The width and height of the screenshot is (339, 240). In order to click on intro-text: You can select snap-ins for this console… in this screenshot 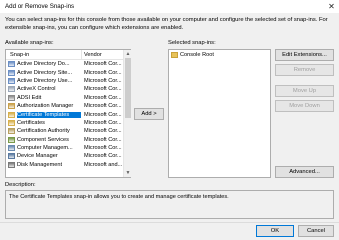, I will do `click(166, 24)`.